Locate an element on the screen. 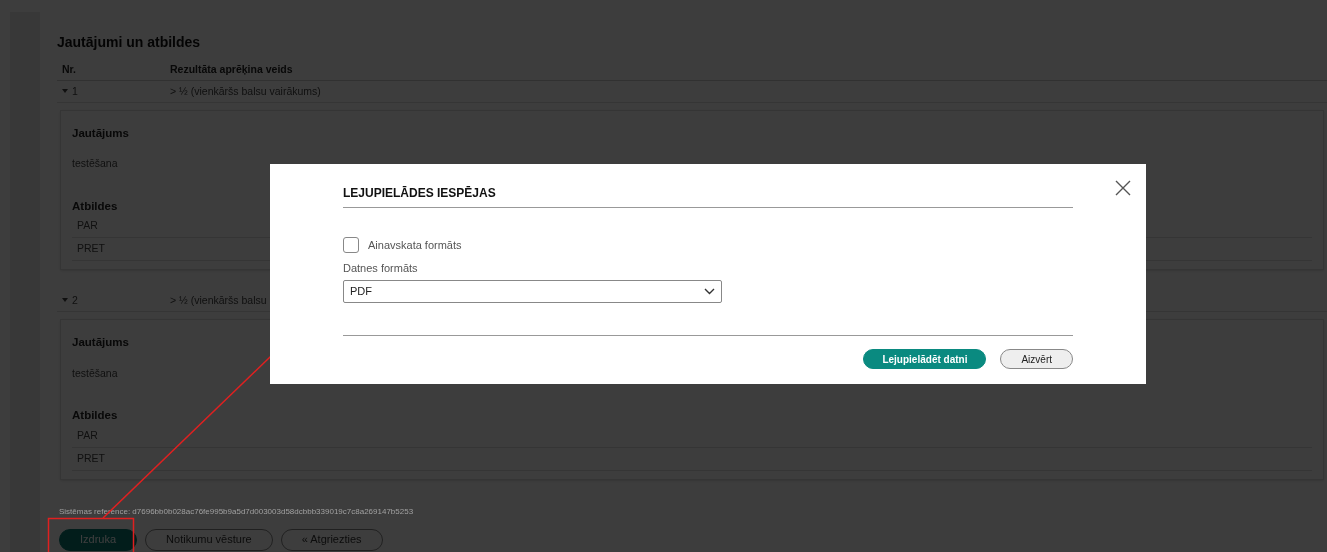 This screenshot has height=552, width=1327. chevron-down-icon is located at coordinates (709, 291).